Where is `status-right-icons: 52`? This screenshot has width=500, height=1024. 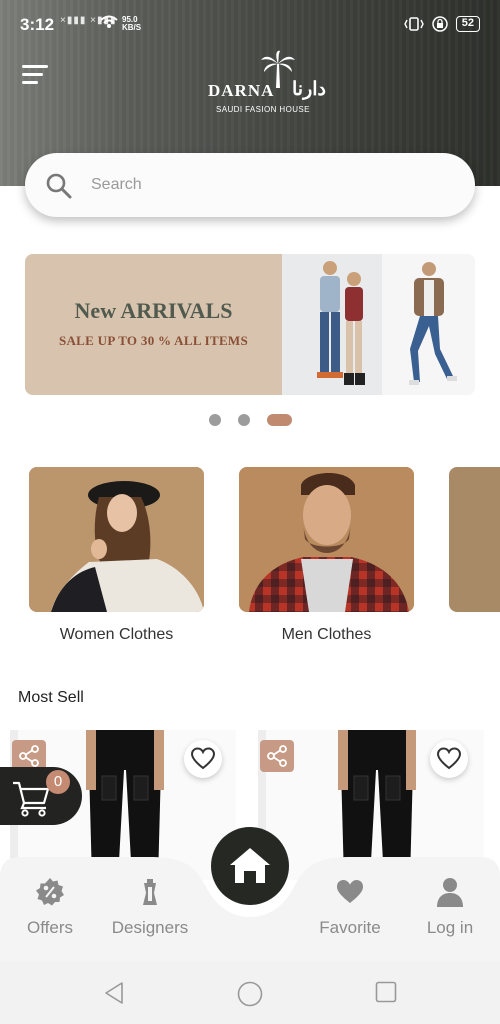 status-right-icons: 52 is located at coordinates (441, 24).